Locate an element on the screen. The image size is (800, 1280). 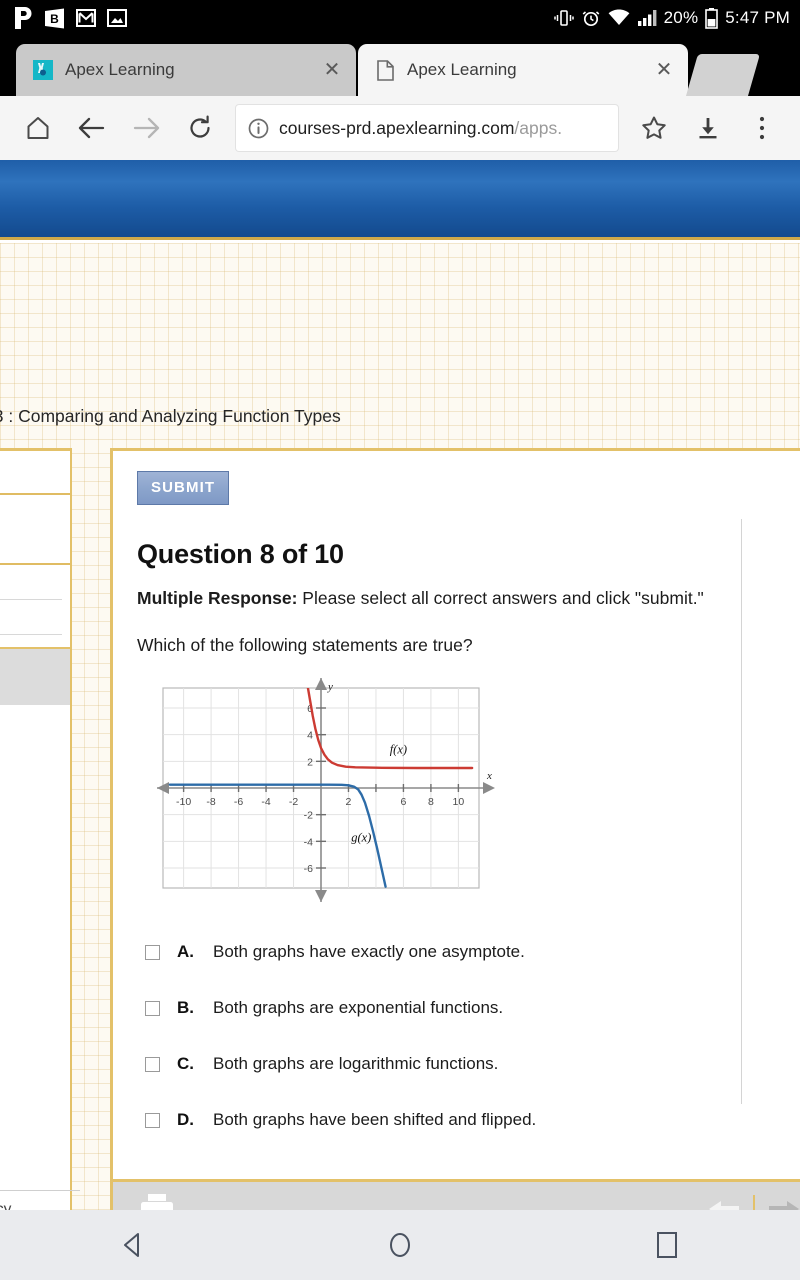
svg-text: f(x) is located at coordinates (398, 749).